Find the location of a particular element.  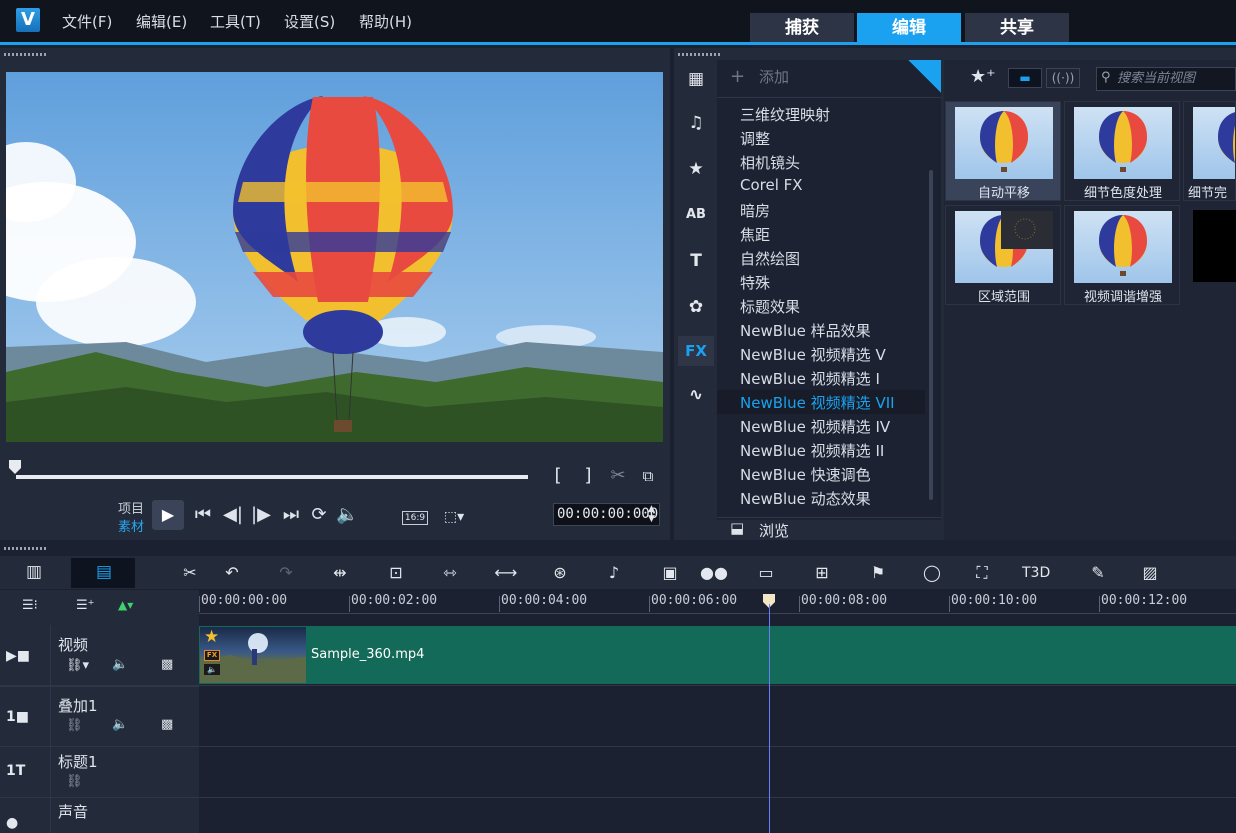

effect-thumbnail: 细节色度处理 is located at coordinates (1122, 151).